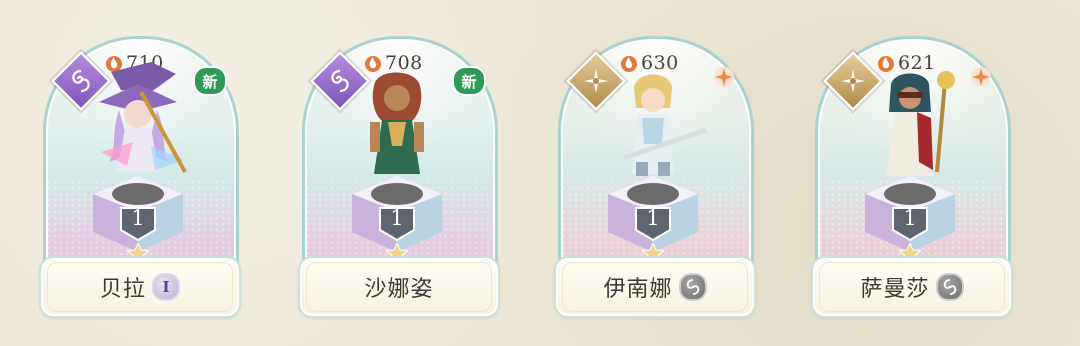 This screenshot has width=1080, height=346. Describe the element at coordinates (166, 287) in the screenshot. I see `tier-badge: I` at that location.